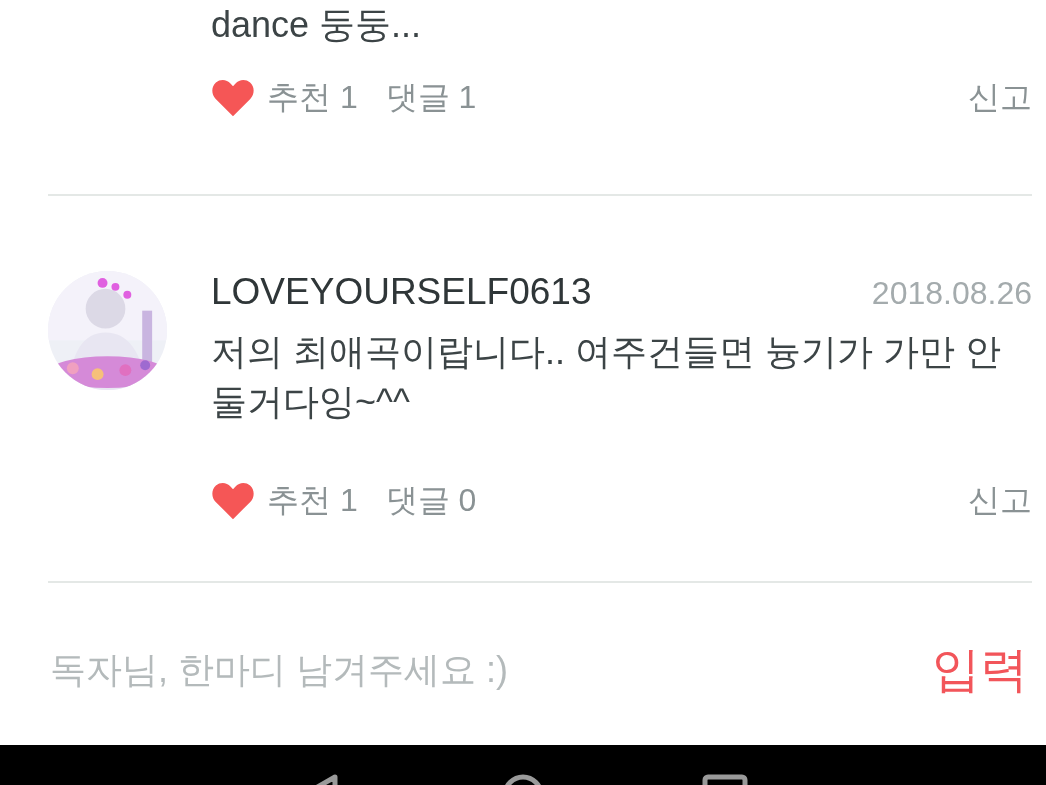 This screenshot has width=1046, height=785. Describe the element at coordinates (490, 670) in the screenshot. I see `comment-input-field: 독자님, 한마디 남겨주세요 :)` at that location.